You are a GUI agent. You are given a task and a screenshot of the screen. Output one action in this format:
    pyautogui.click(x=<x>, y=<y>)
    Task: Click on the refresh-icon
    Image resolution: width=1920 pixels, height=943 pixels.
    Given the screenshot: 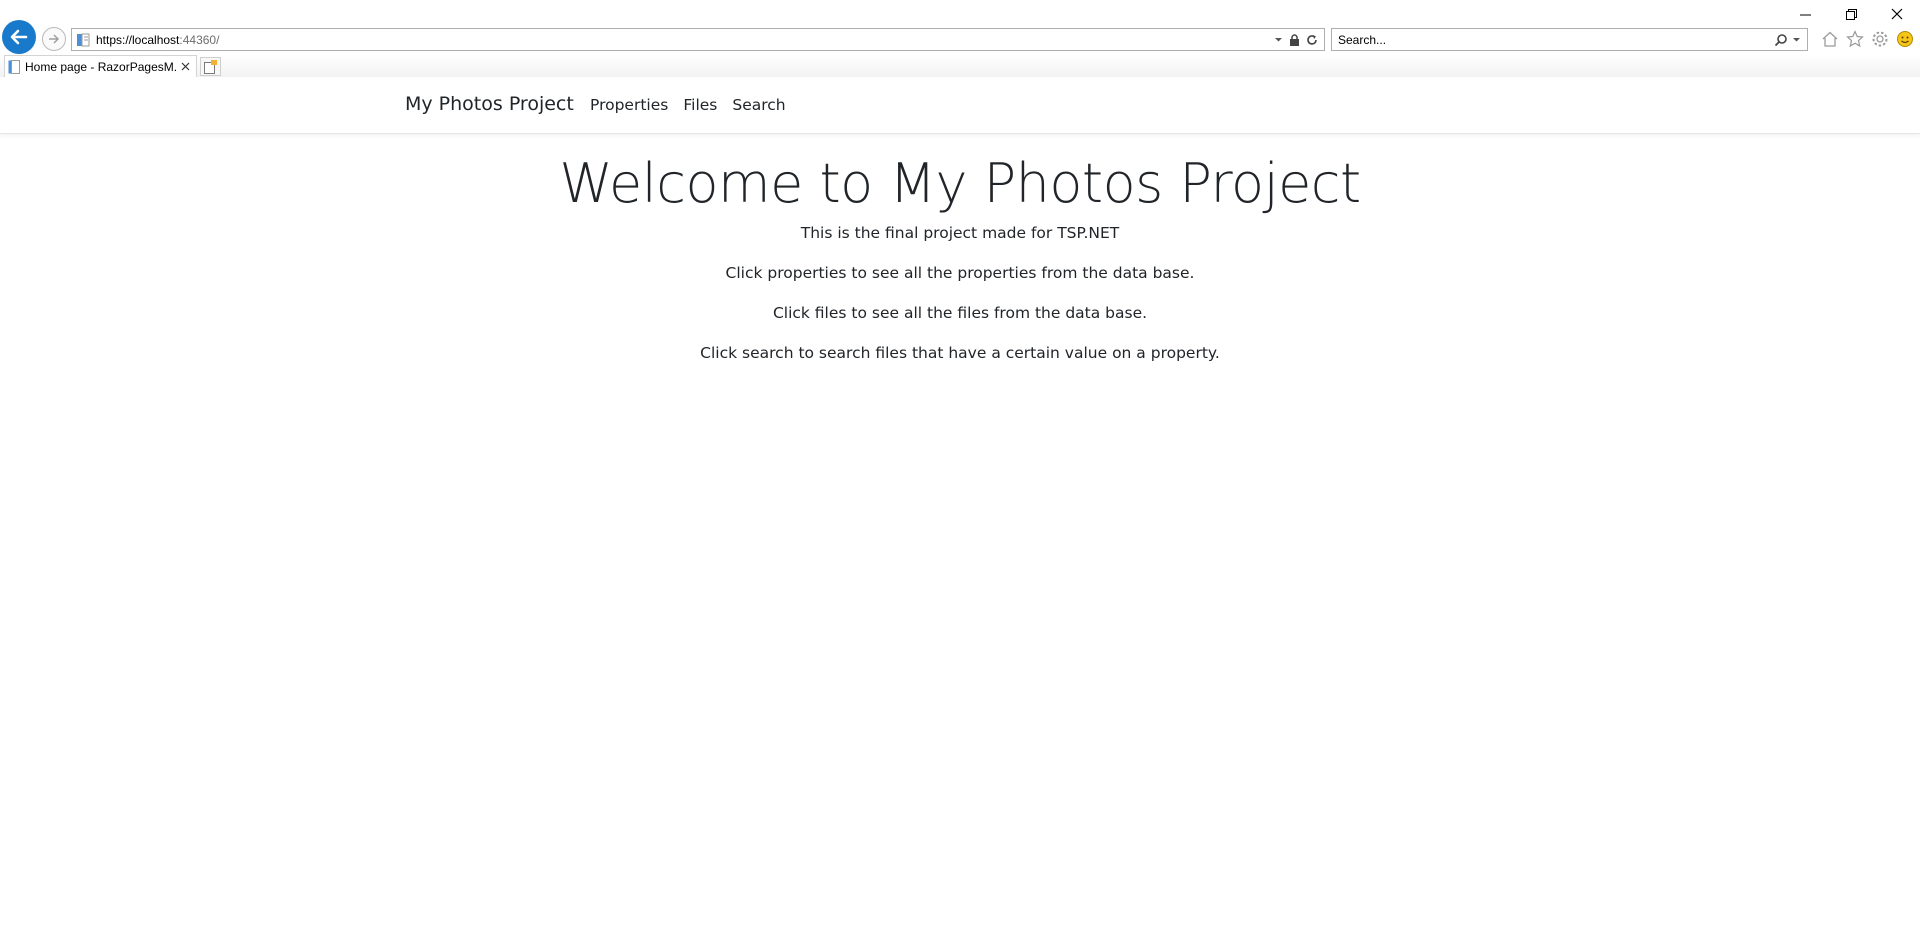 What is the action you would take?
    pyautogui.click(x=1312, y=40)
    